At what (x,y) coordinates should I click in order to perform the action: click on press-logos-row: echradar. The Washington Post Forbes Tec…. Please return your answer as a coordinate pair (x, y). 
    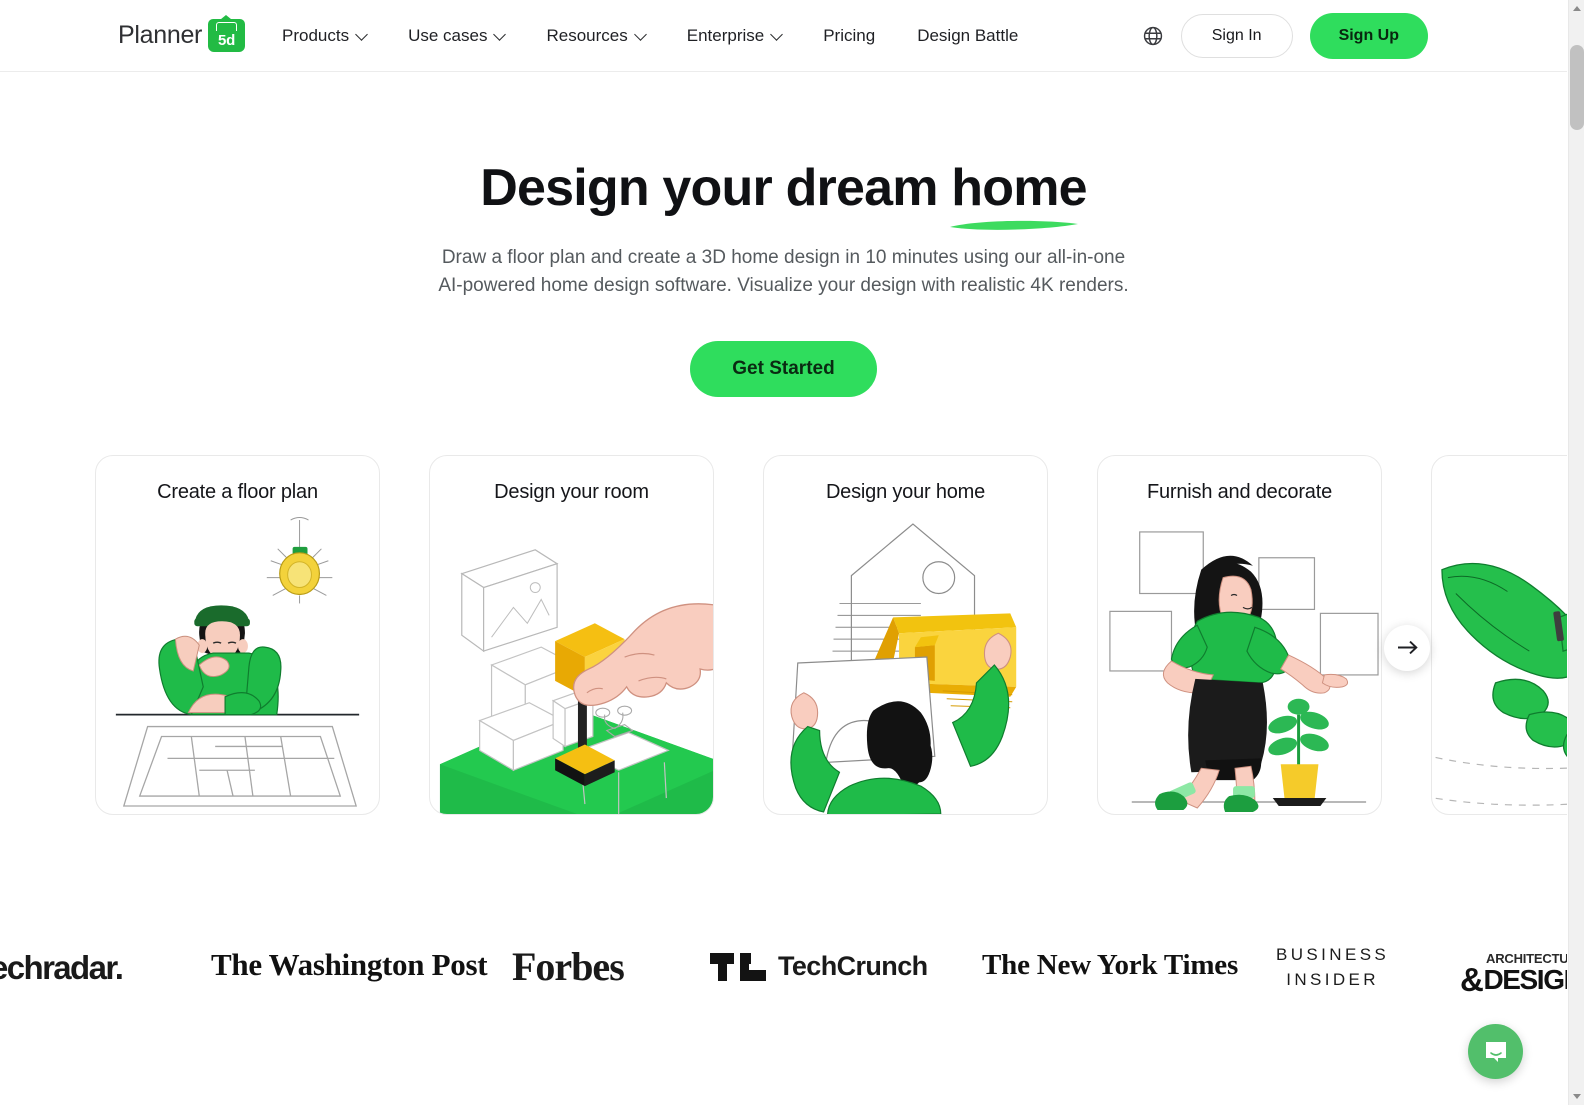
    Looking at the image, I should click on (783, 970).